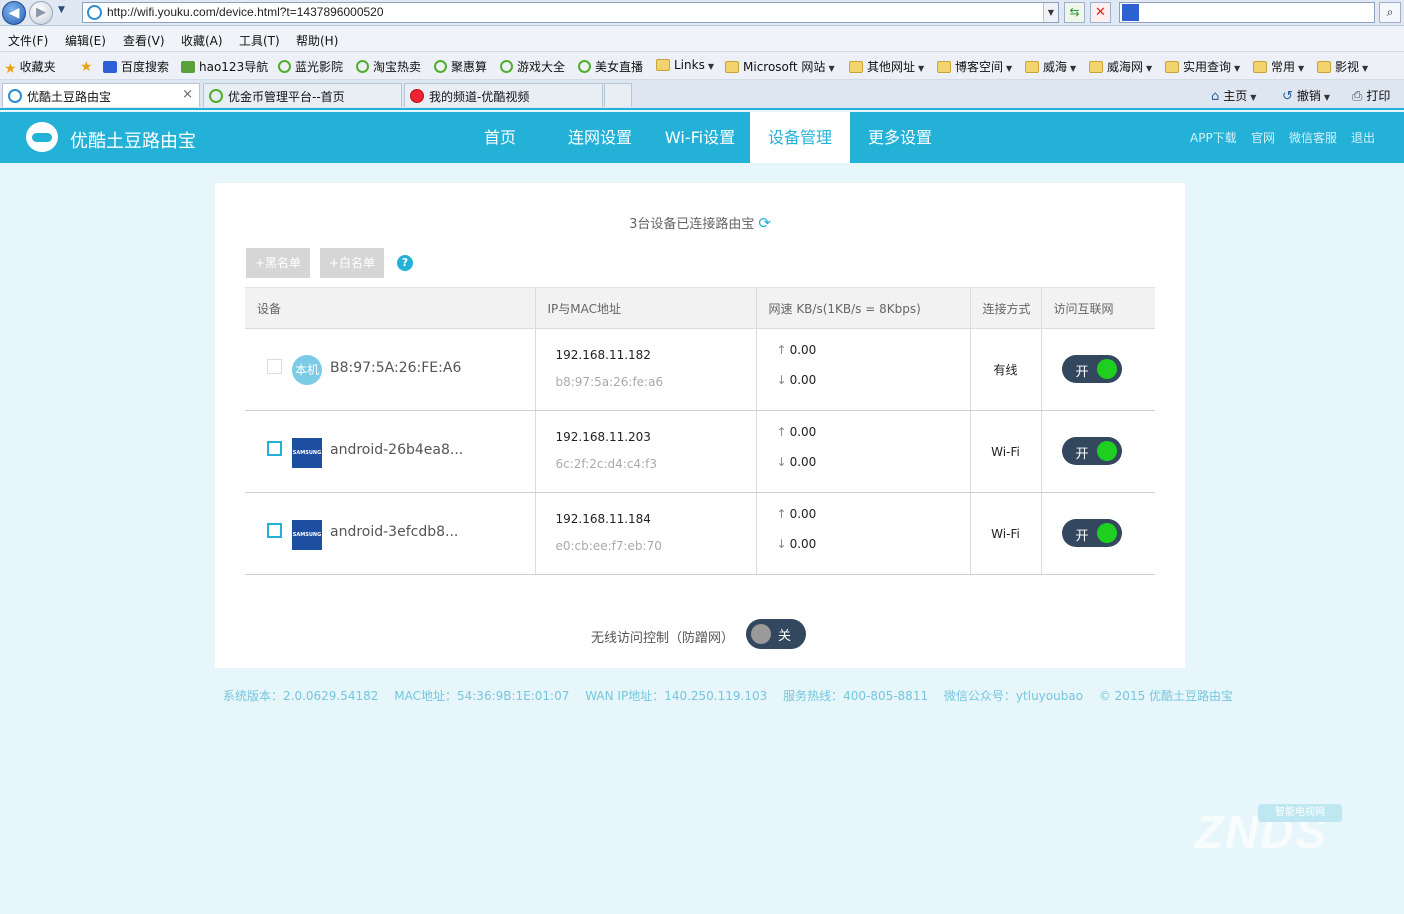 The height and width of the screenshot is (914, 1404). I want to click on history-dropdown-icon: ▼, so click(61, 10).